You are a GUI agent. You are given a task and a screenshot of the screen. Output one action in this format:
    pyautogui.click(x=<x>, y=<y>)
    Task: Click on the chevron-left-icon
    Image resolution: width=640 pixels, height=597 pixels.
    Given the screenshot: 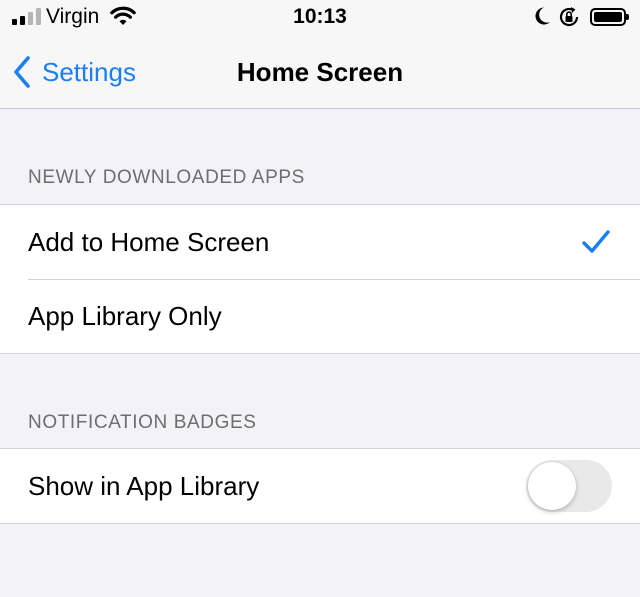 What is the action you would take?
    pyautogui.click(x=22, y=72)
    